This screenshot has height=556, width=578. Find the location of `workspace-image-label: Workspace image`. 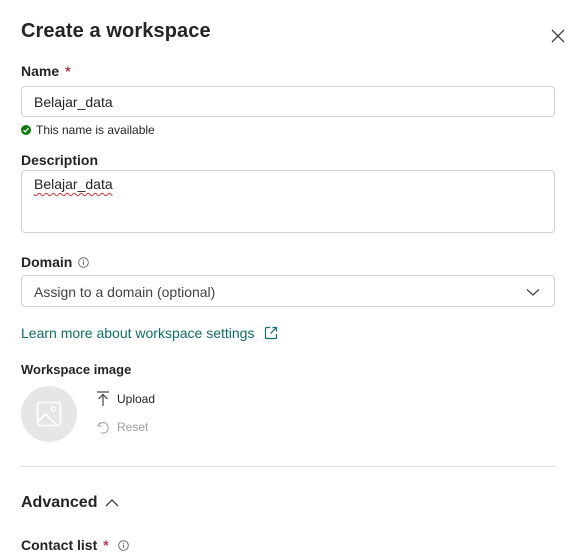

workspace-image-label: Workspace image is located at coordinates (76, 369).